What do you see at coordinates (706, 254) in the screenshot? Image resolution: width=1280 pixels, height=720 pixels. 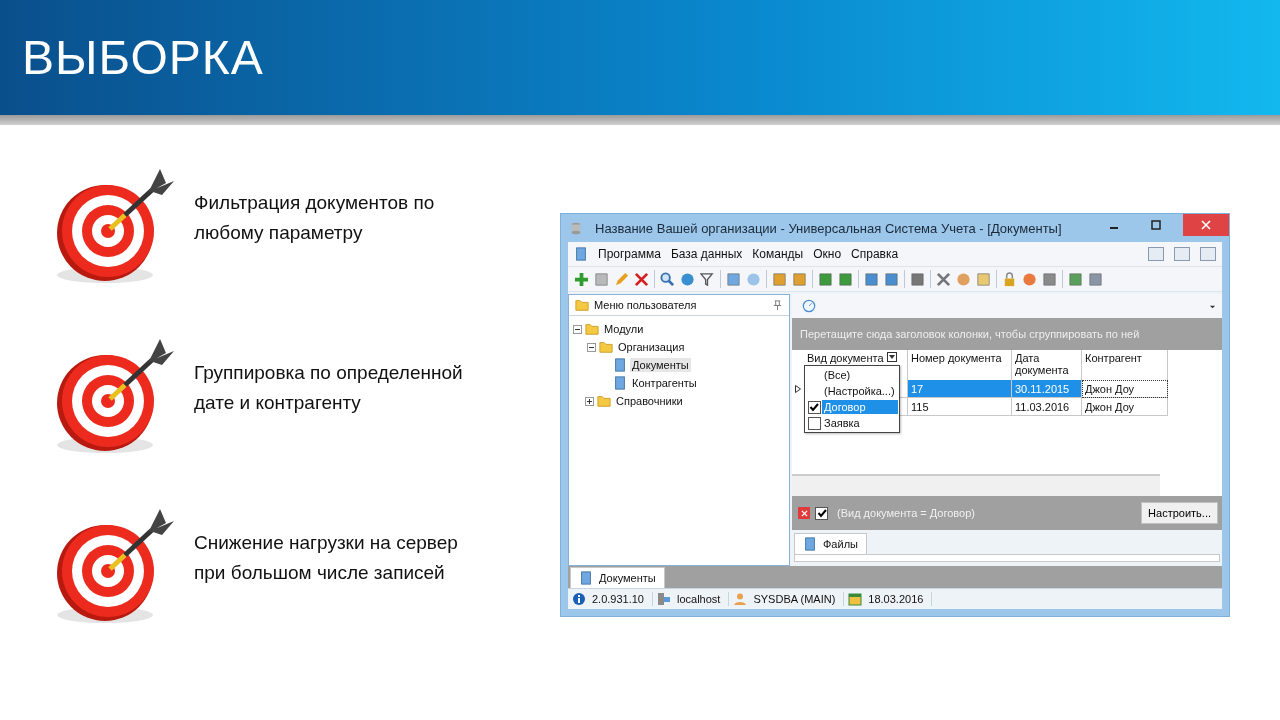 I see `menu-item: База данных` at bounding box center [706, 254].